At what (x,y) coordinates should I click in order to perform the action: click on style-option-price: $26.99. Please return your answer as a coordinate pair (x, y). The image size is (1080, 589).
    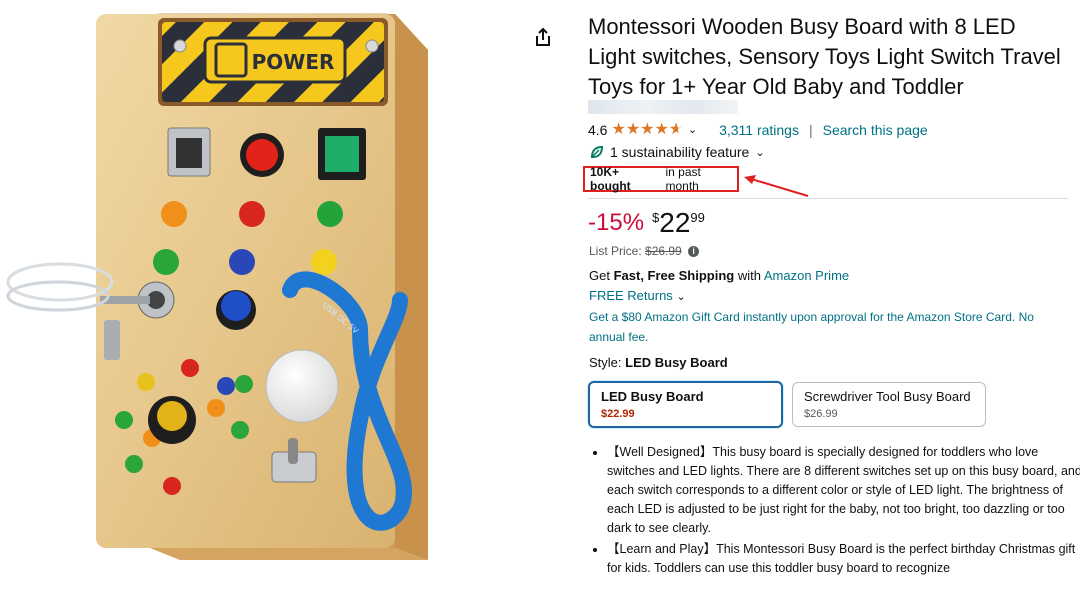
    Looking at the image, I should click on (821, 414).